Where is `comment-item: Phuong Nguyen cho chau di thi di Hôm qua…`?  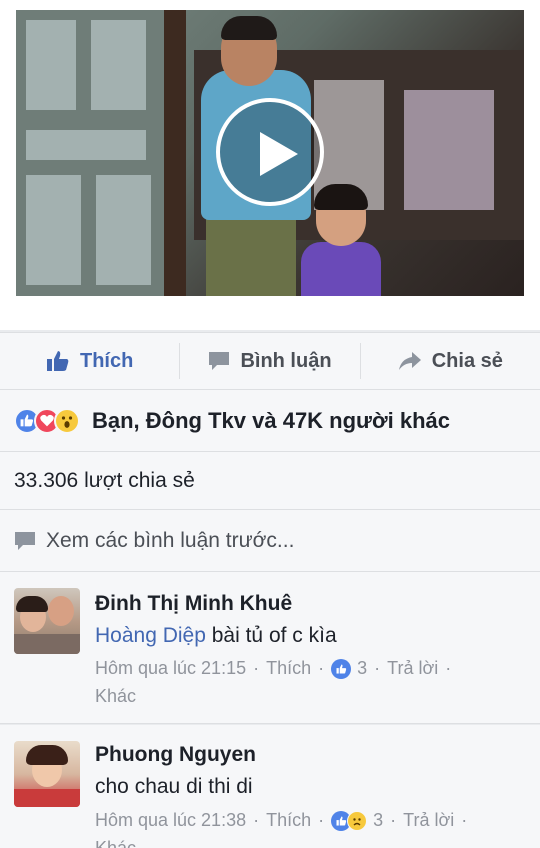
comment-item: Phuong Nguyen cho chau di thi di Hôm qua… is located at coordinates (270, 786).